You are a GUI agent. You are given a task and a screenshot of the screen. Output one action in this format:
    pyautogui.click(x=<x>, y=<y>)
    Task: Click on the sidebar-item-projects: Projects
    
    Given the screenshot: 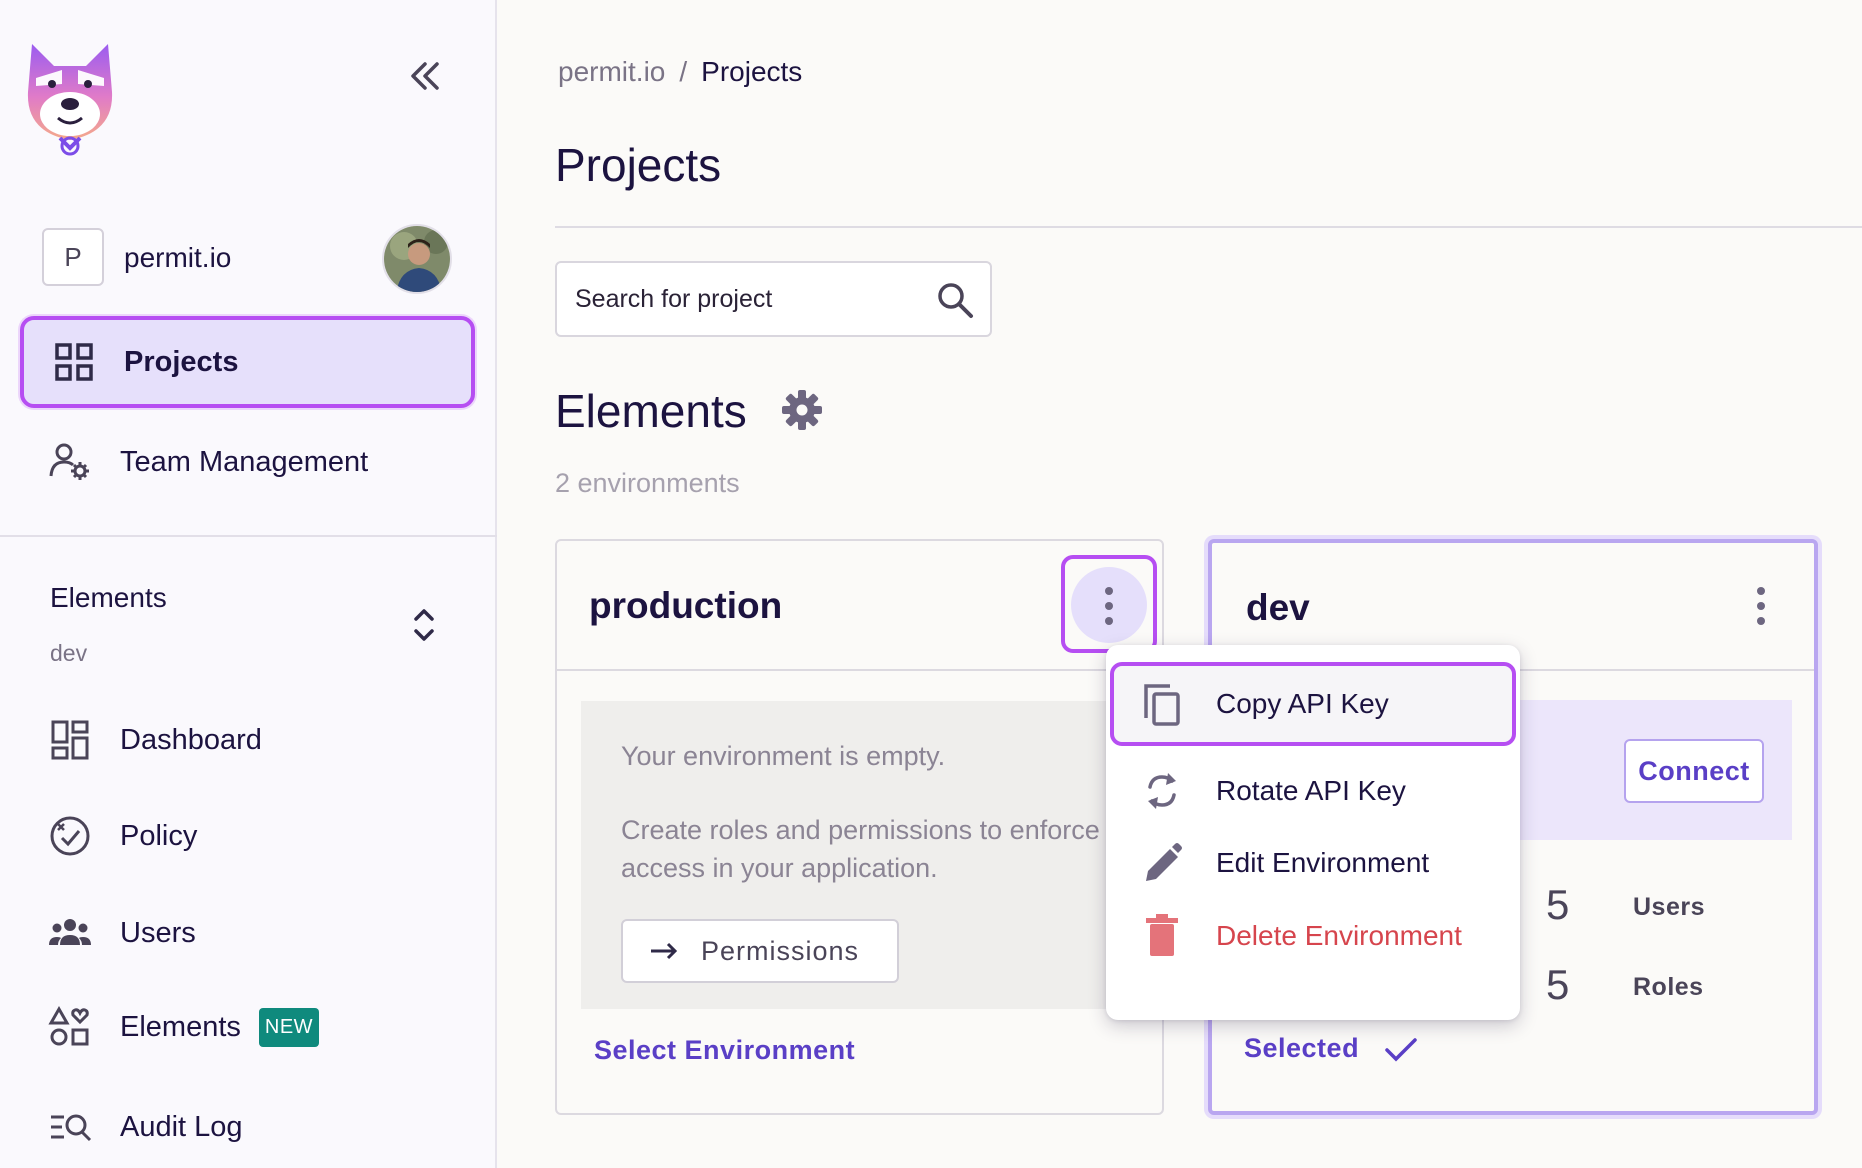 What is the action you would take?
    pyautogui.click(x=247, y=362)
    